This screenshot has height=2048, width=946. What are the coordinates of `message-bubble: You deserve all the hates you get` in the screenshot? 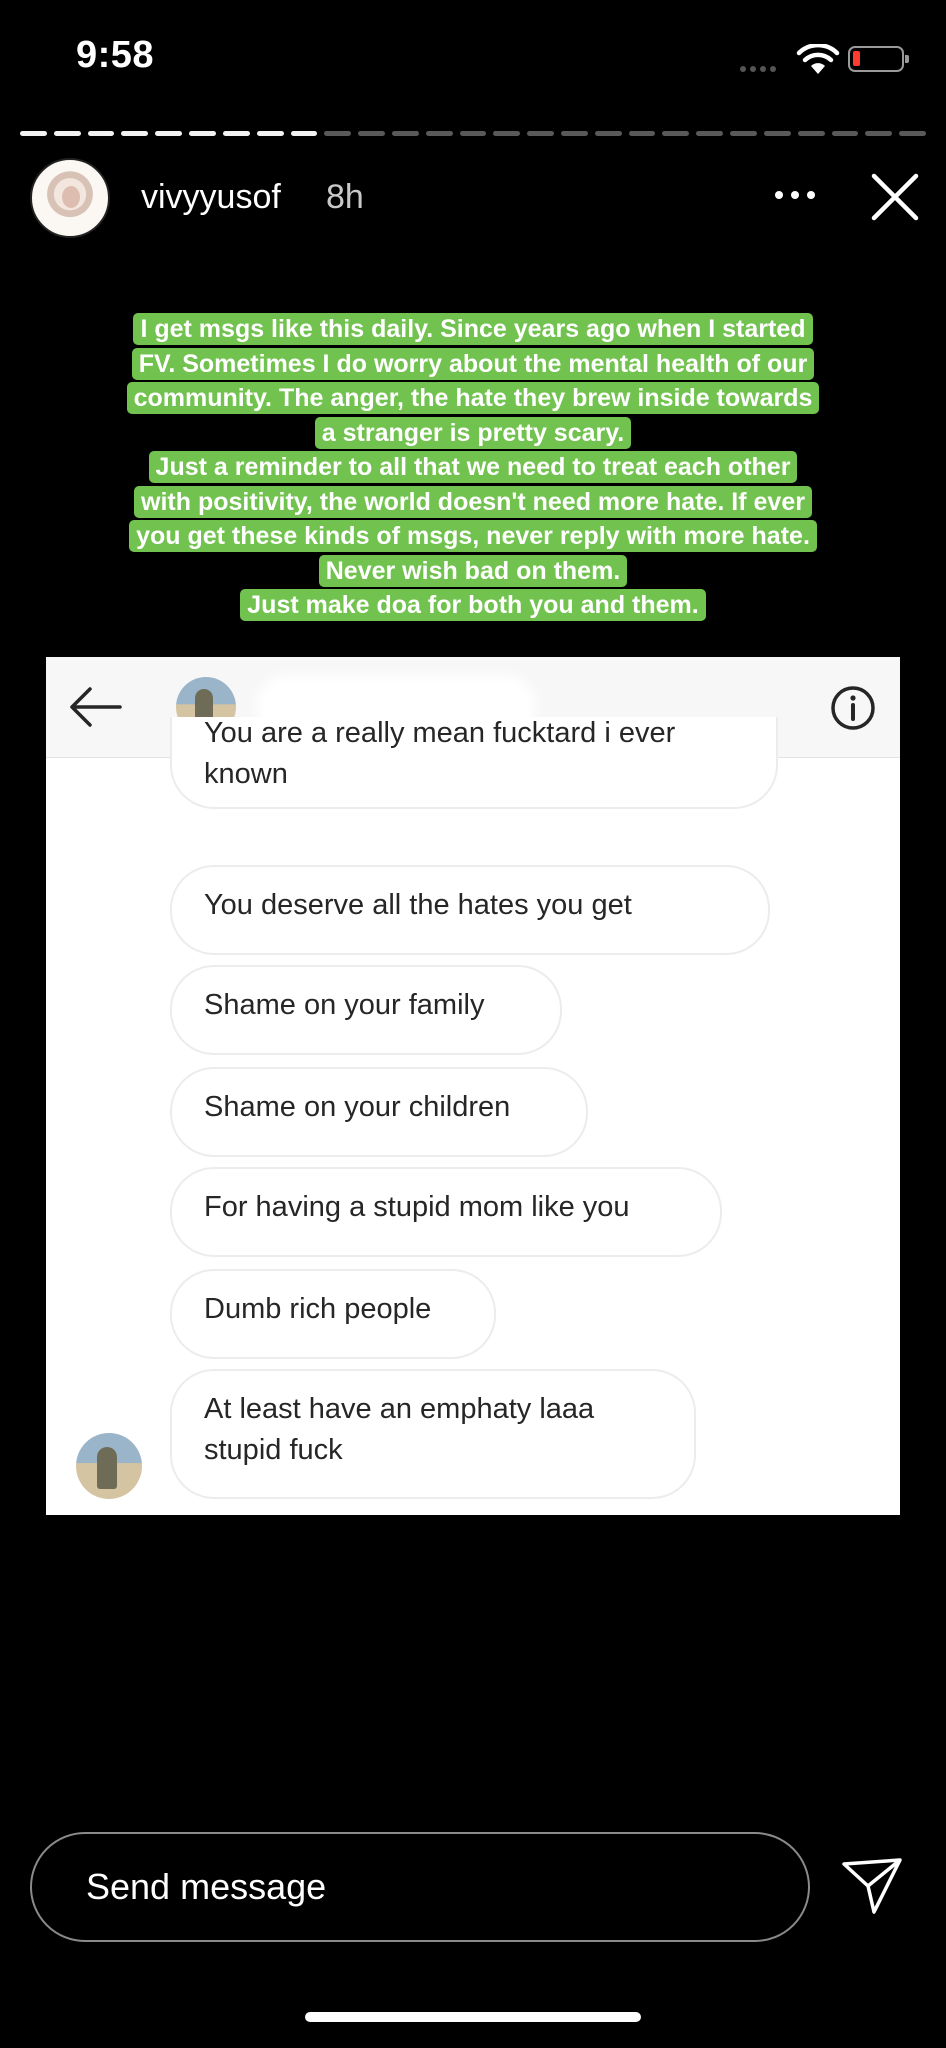 It's located at (470, 910).